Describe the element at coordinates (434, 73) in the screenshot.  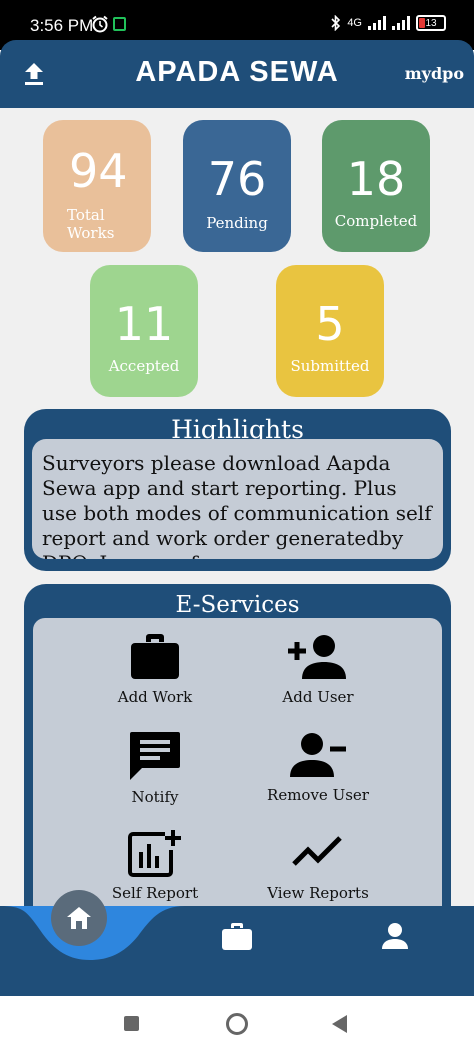
I see `user-name: mydpo` at that location.